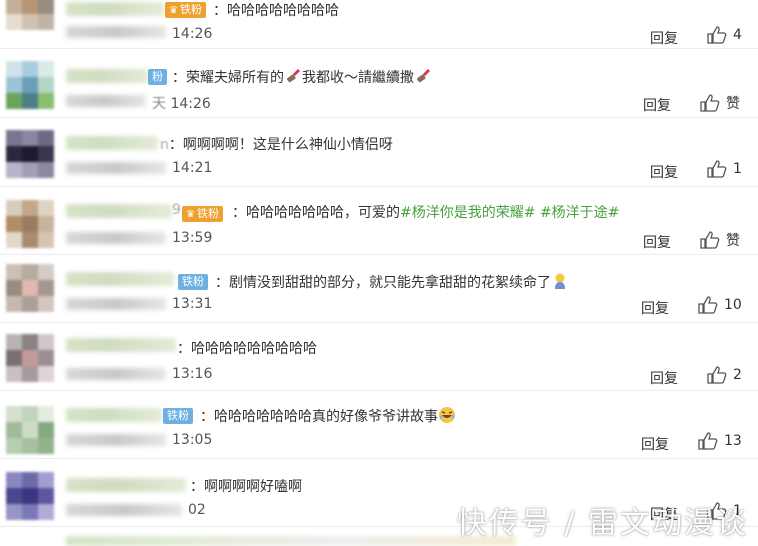  I want to click on comment-time: 天 14:26, so click(181, 103).